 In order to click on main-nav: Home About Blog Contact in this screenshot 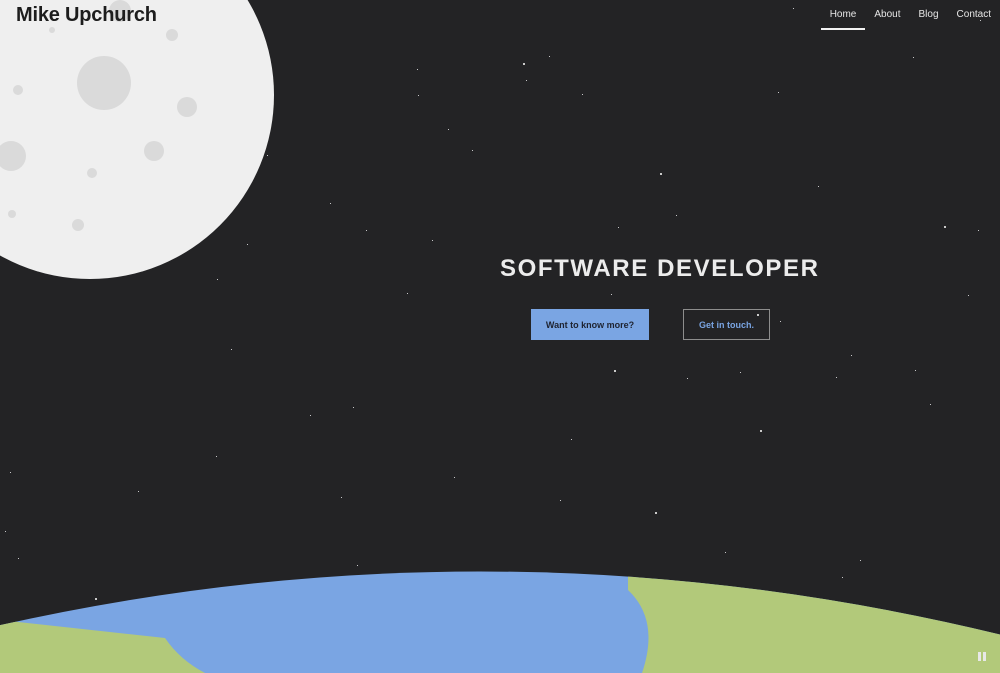, I will do `click(910, 15)`.